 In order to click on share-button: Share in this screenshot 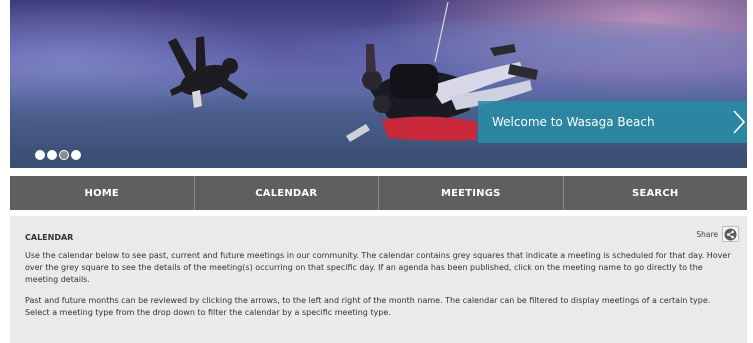, I will do `click(717, 234)`.